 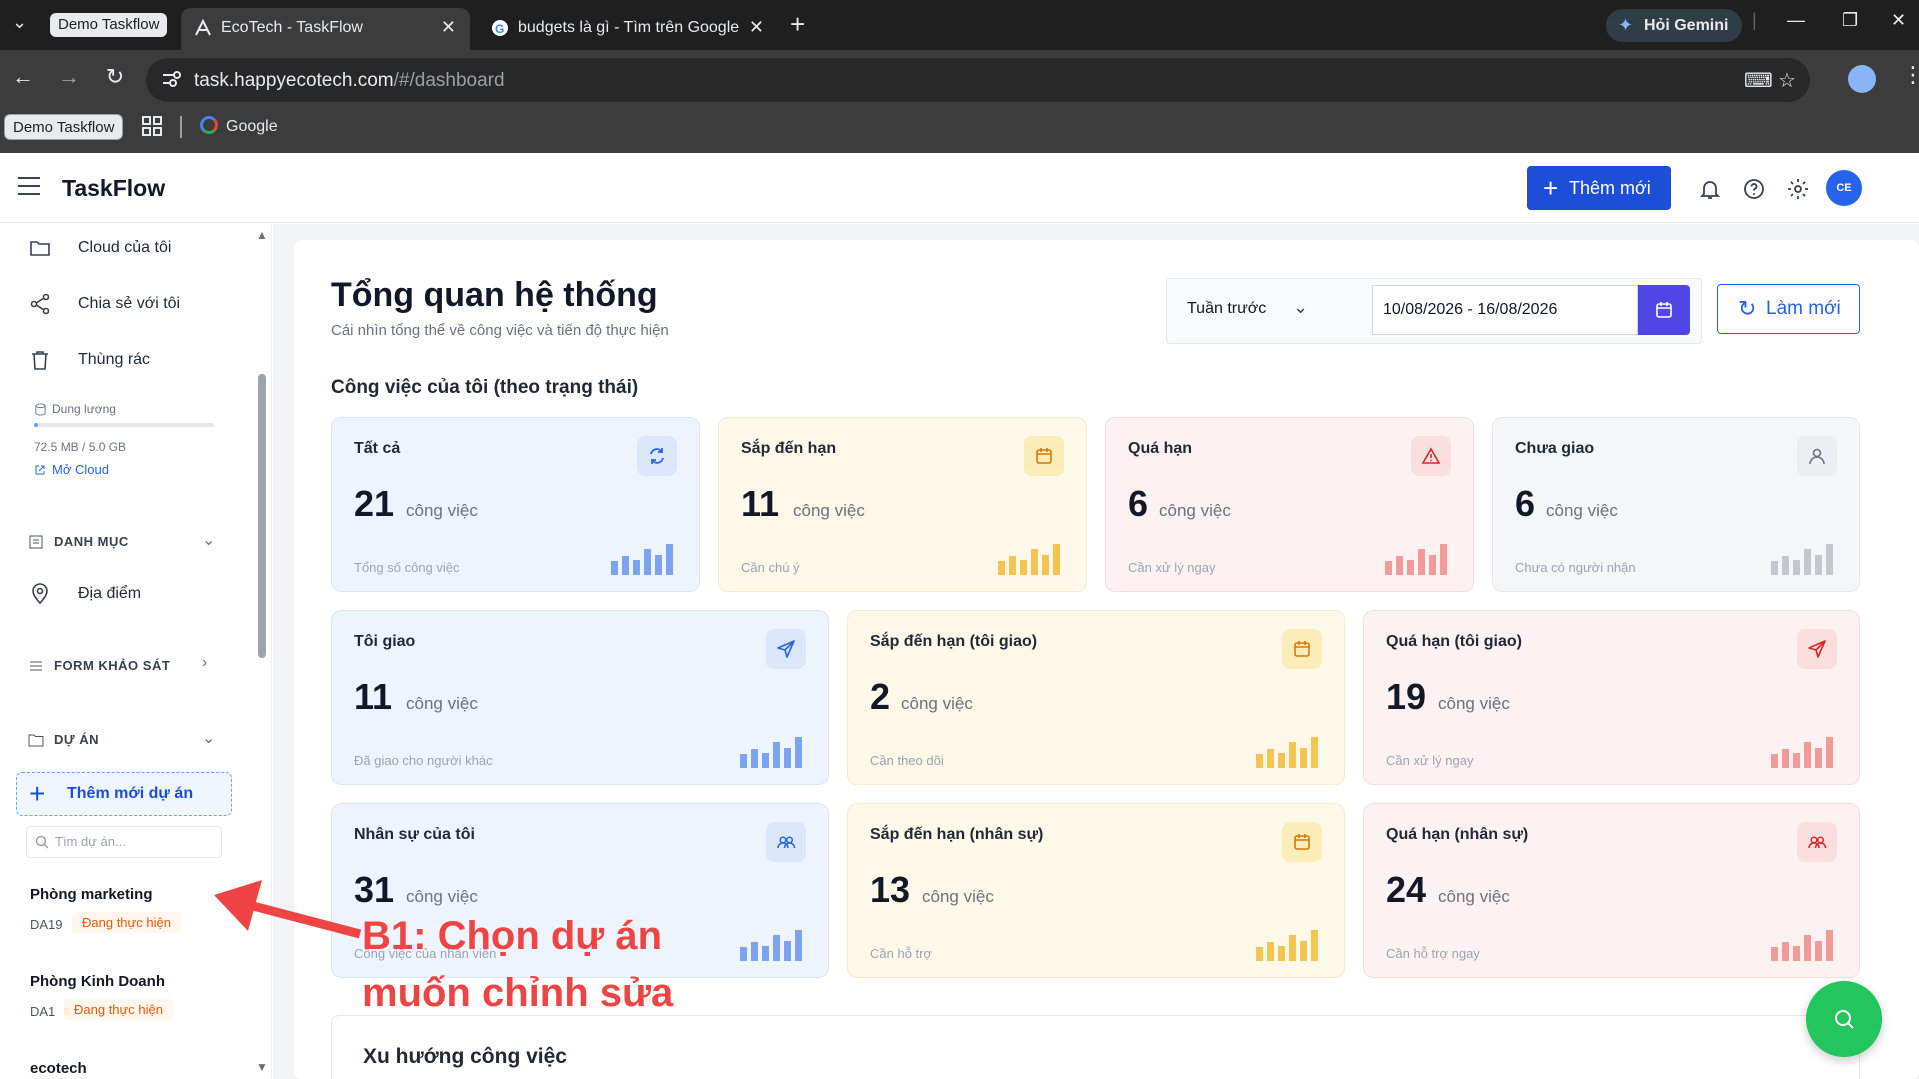 What do you see at coordinates (1796, 20) in the screenshot?
I see `minimize-icon: —` at bounding box center [1796, 20].